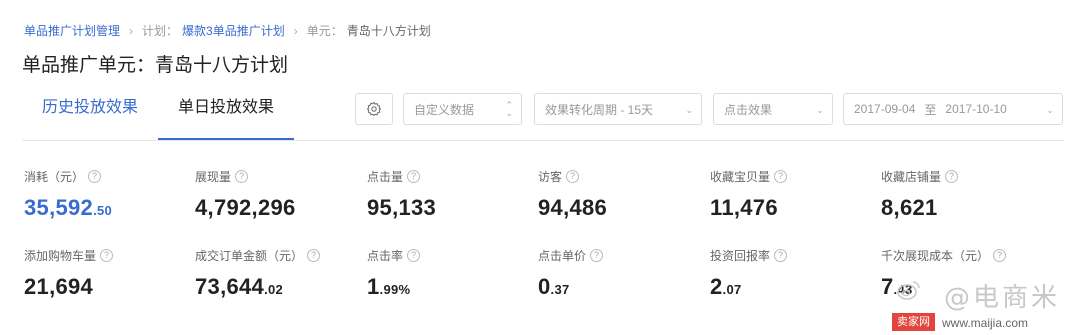 The width and height of the screenshot is (1076, 335). I want to click on conversion-period-label: 效果转化周期 - 15天, so click(599, 109).